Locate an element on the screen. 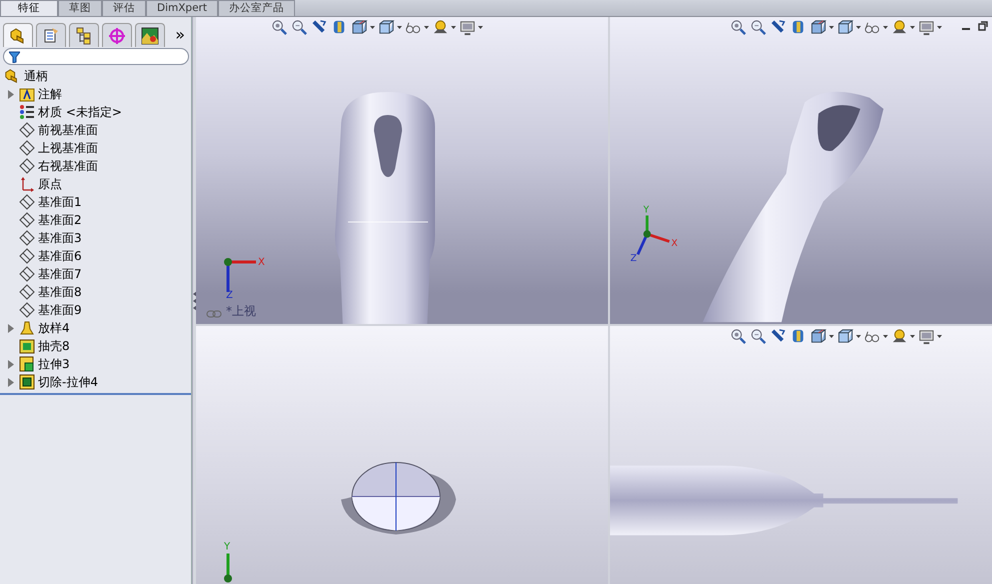  tree-item-label: 基准面1 is located at coordinates (60, 202).